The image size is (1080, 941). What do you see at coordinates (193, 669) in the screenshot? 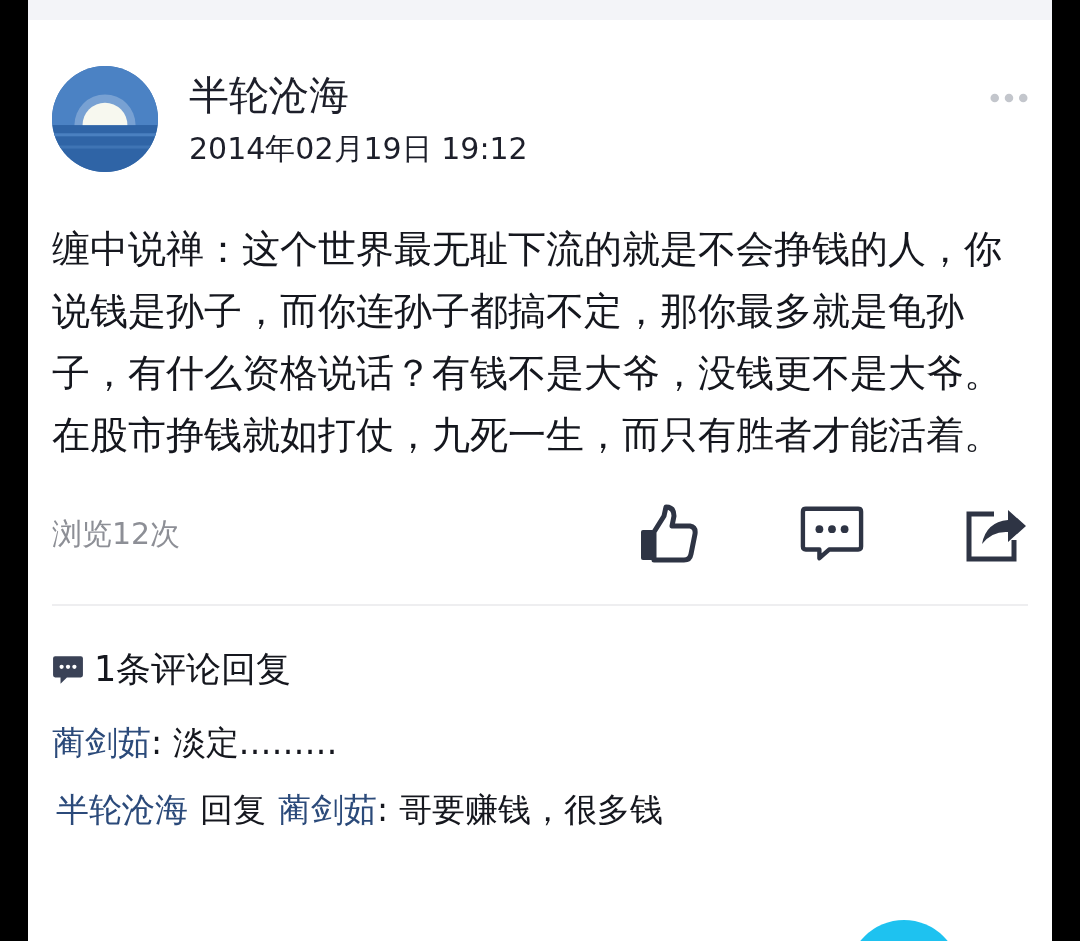
I see `comments-heading: 1条评论回复` at bounding box center [193, 669].